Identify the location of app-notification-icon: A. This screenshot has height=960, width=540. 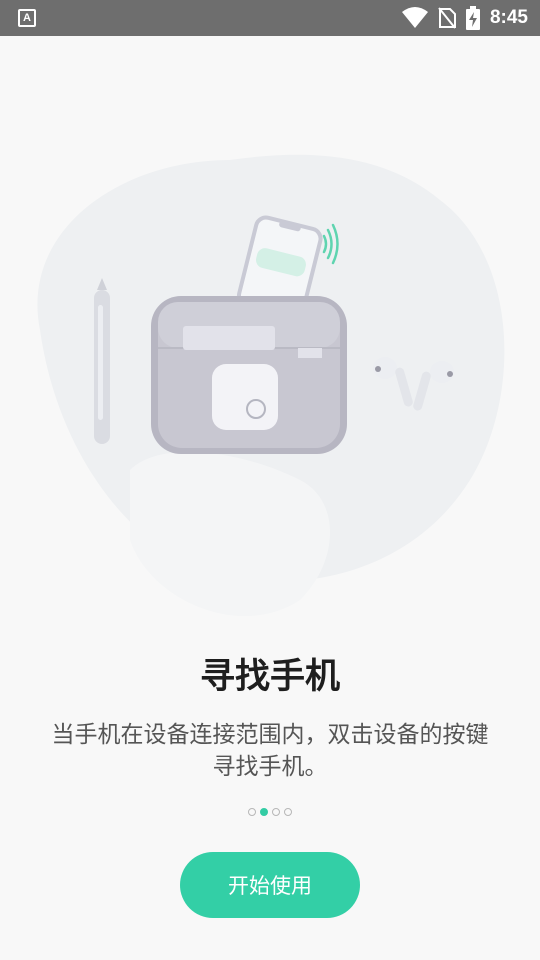
(27, 18).